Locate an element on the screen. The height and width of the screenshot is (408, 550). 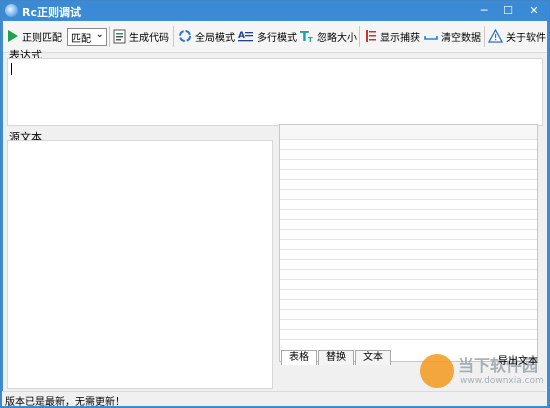
watermark-logo-icon is located at coordinates (437, 371).